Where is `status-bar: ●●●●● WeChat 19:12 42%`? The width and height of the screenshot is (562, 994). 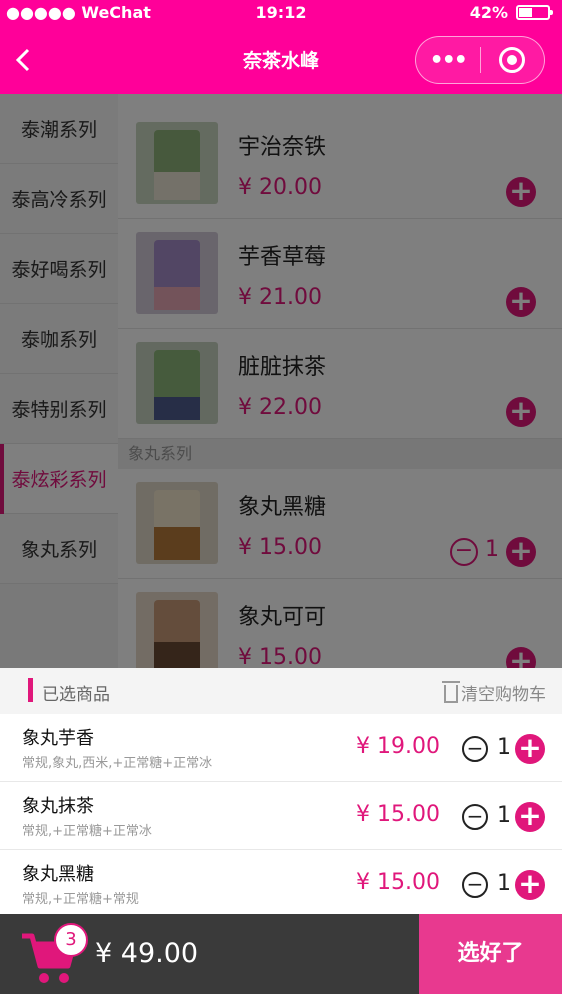 status-bar: ●●●●● WeChat 19:12 42% is located at coordinates (281, 13).